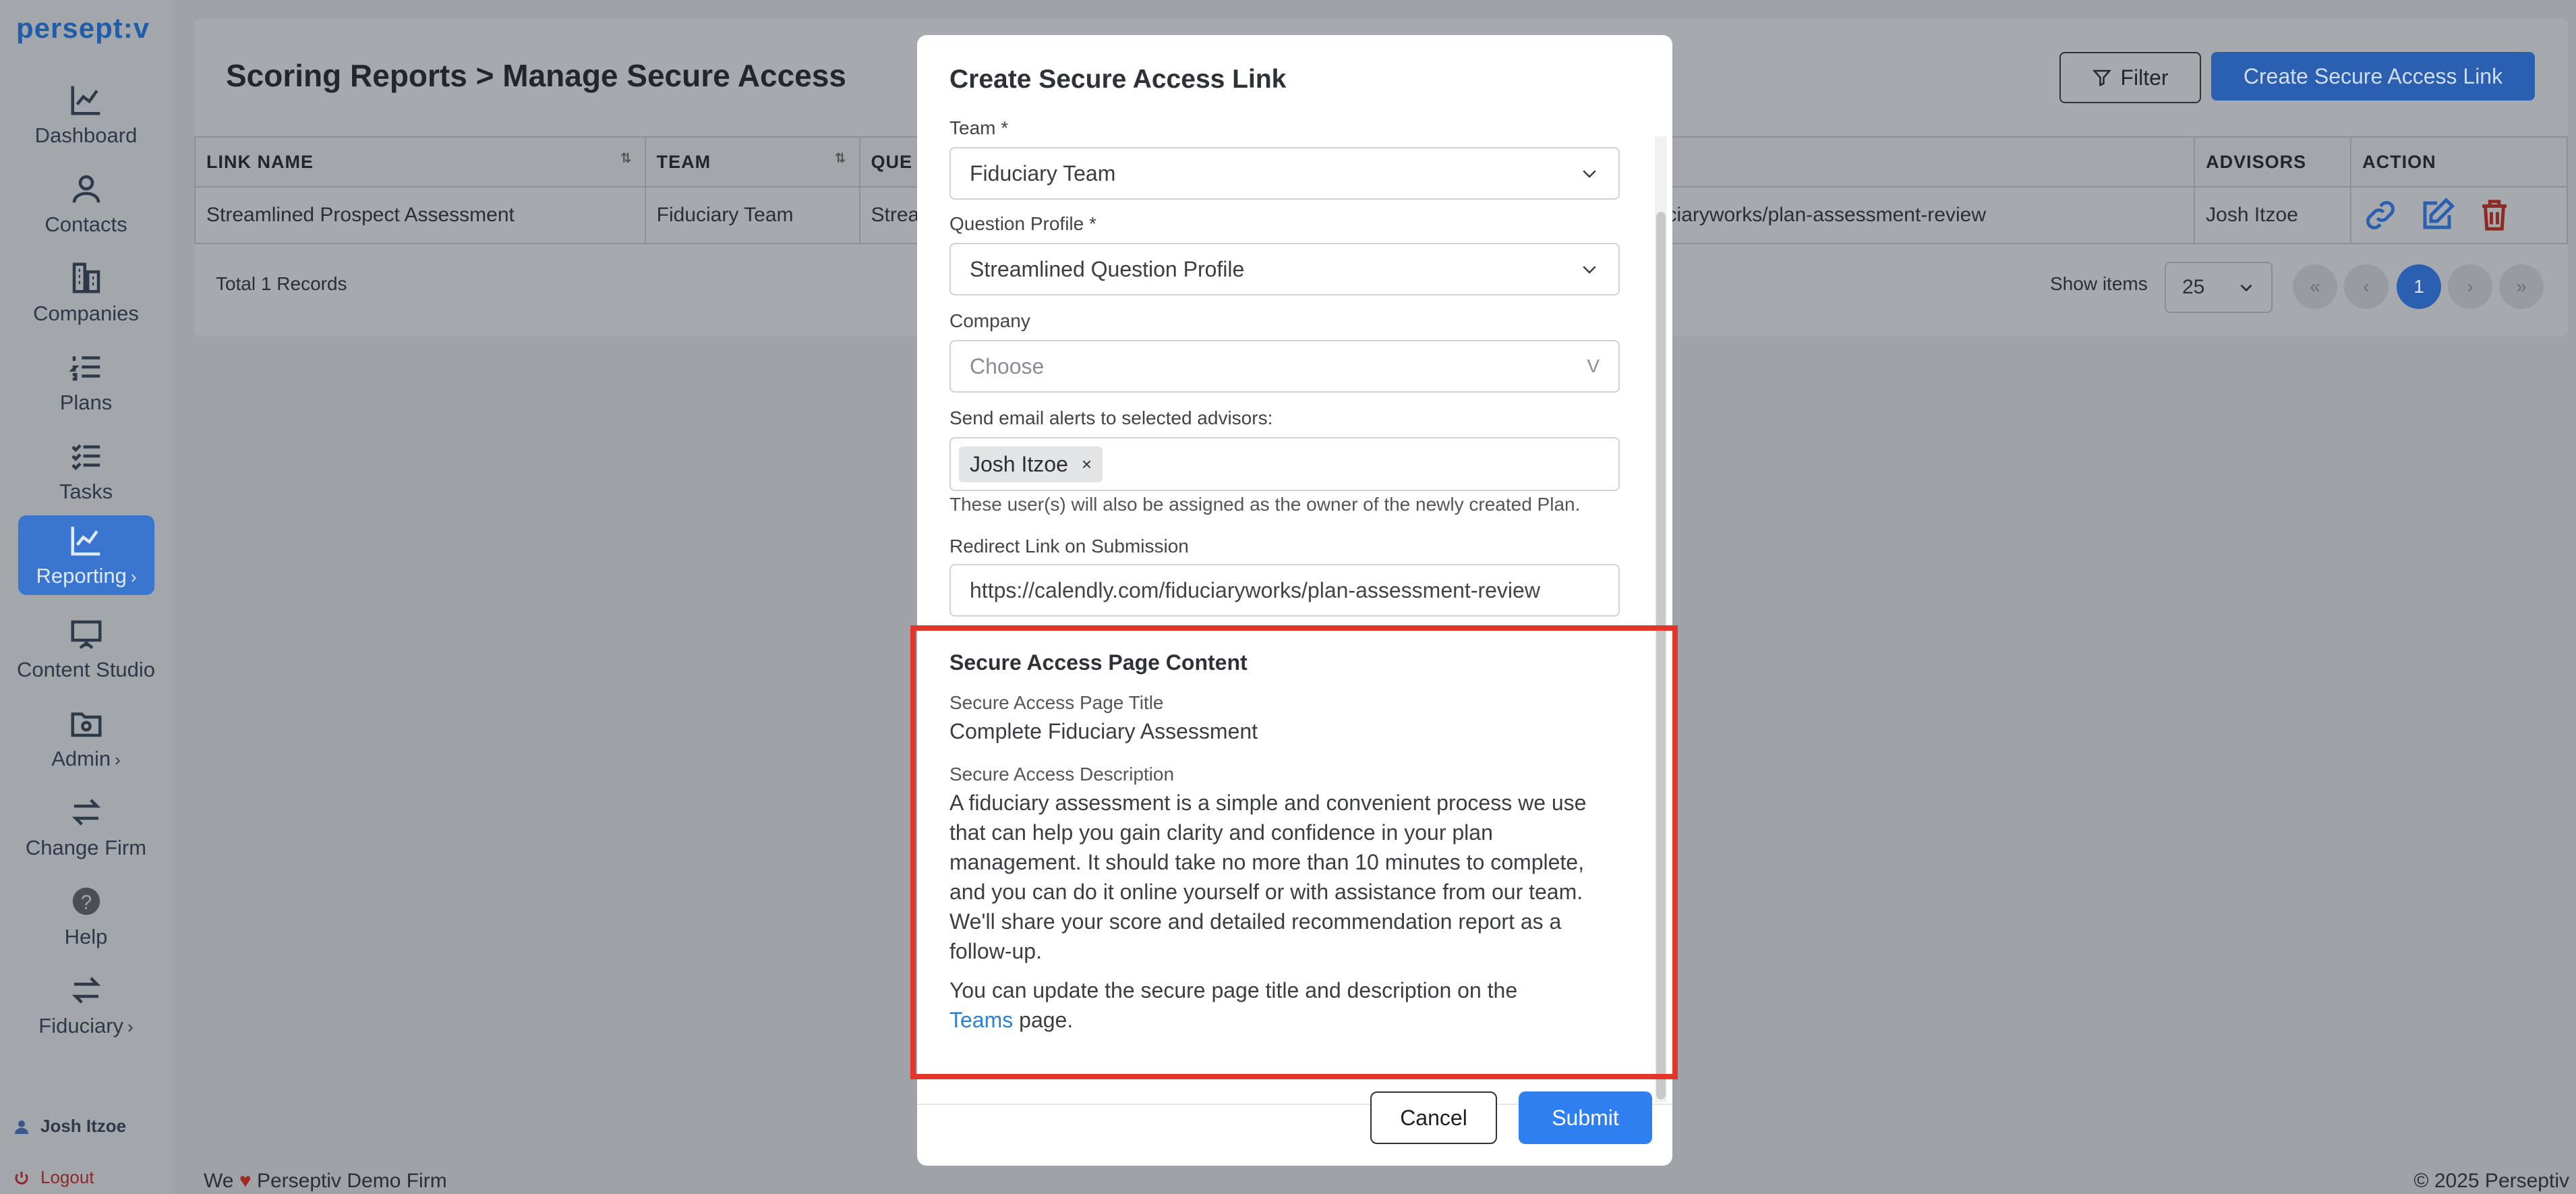 This screenshot has width=2576, height=1194. Describe the element at coordinates (2099, 283) in the screenshot. I see `show-items-label: Show items` at that location.